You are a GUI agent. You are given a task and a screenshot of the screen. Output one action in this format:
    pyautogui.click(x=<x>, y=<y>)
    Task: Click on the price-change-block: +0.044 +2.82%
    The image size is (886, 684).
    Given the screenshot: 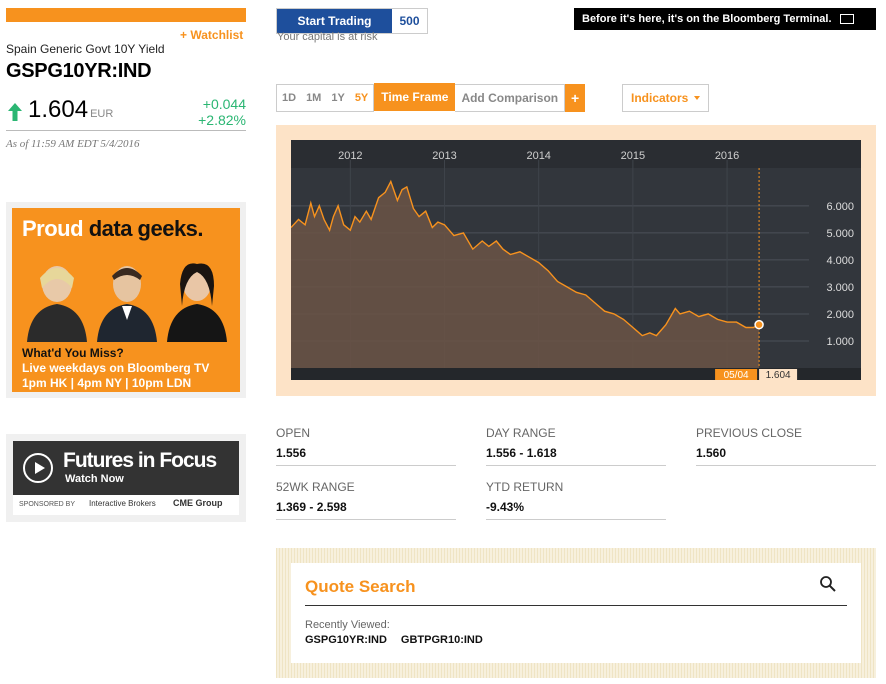 What is the action you would take?
    pyautogui.click(x=222, y=112)
    